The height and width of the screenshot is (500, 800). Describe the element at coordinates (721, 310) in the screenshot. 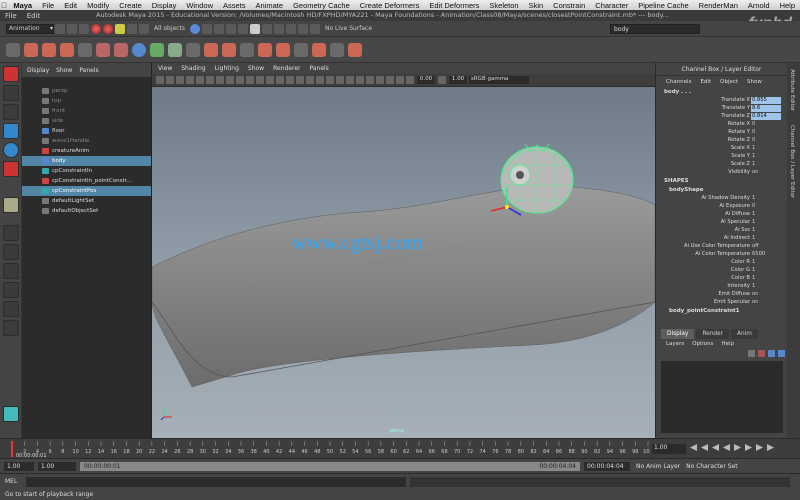

I see `constraint-node-name: body_pointConstraint1` at that location.